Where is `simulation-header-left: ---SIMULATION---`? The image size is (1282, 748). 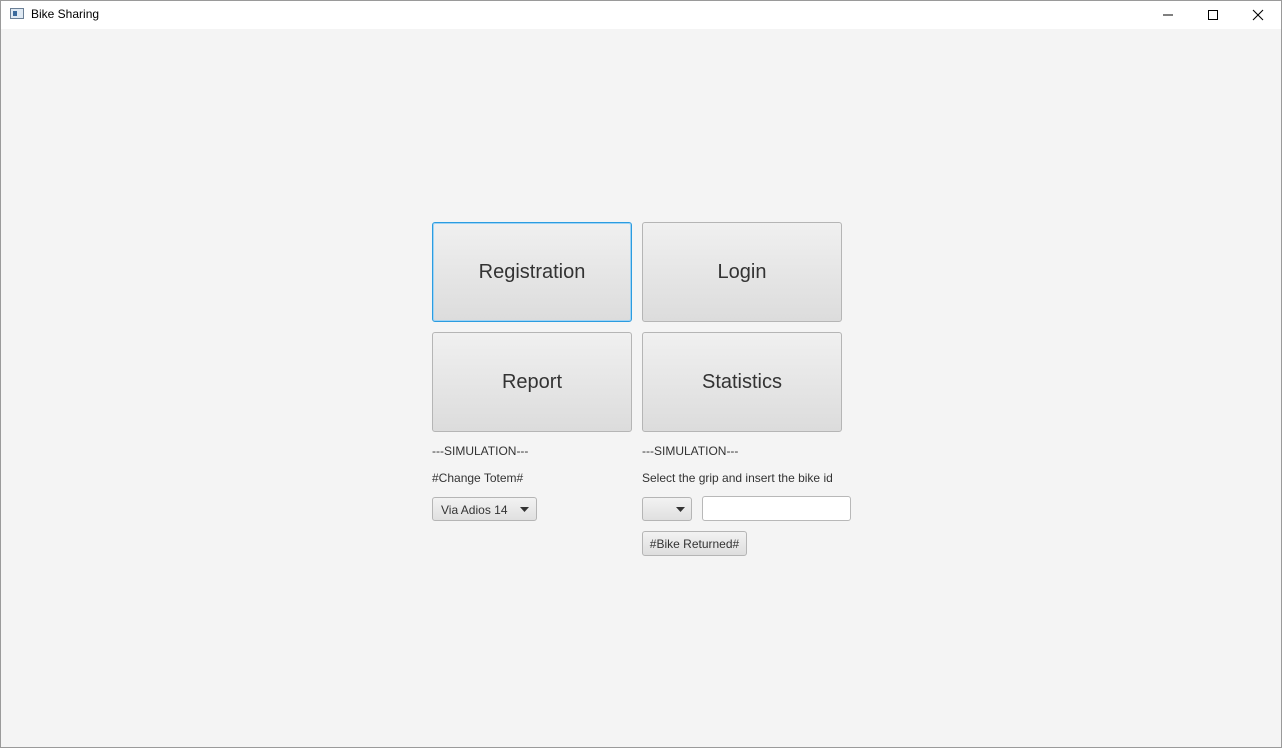 simulation-header-left: ---SIMULATION--- is located at coordinates (480, 451).